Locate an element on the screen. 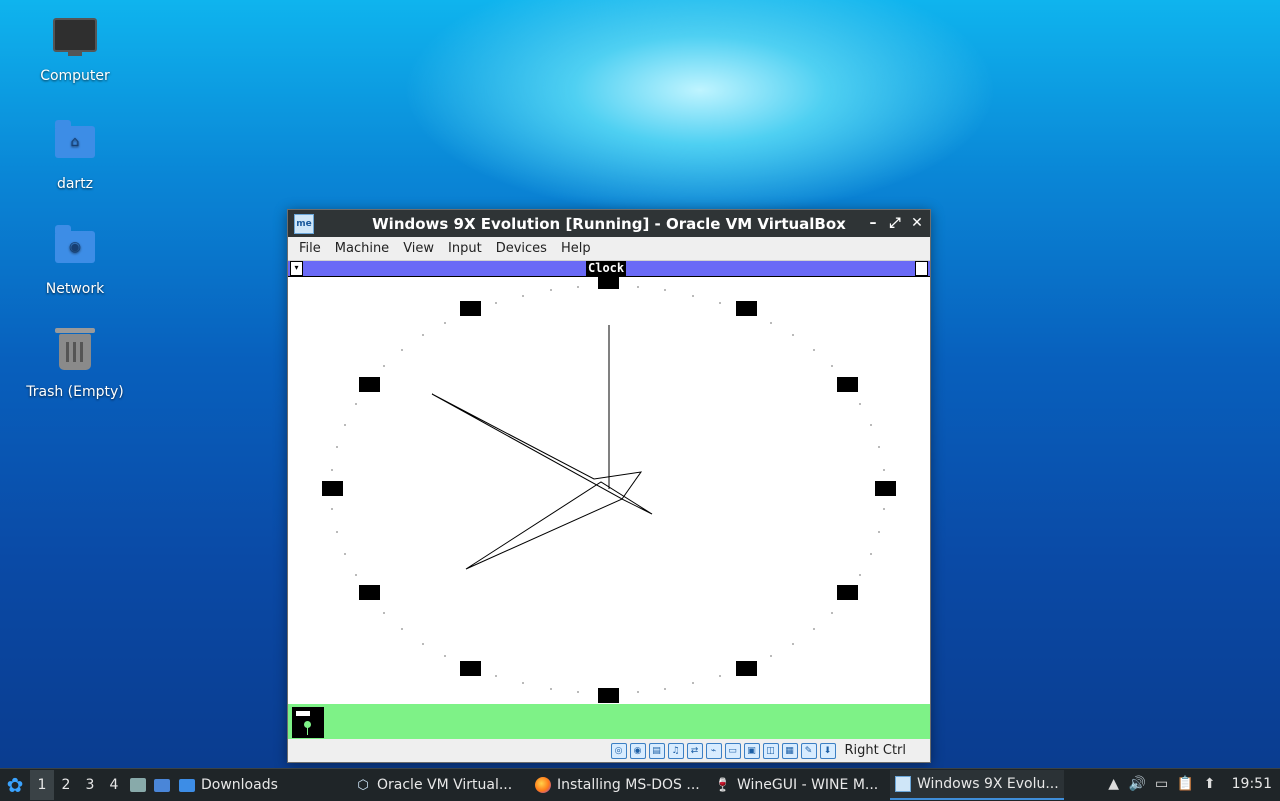 This screenshot has width=1280, height=801. virtualbox-vm-icon is located at coordinates (903, 784).